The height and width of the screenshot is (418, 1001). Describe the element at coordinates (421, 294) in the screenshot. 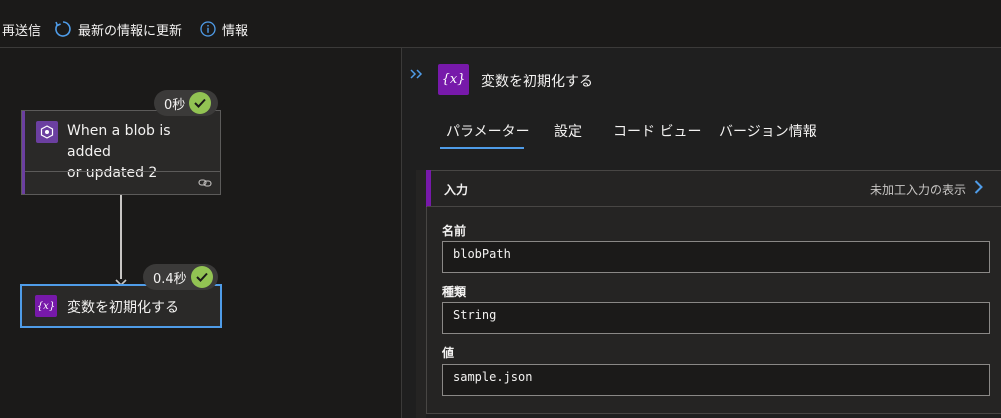

I see `inputs-left-rail` at that location.